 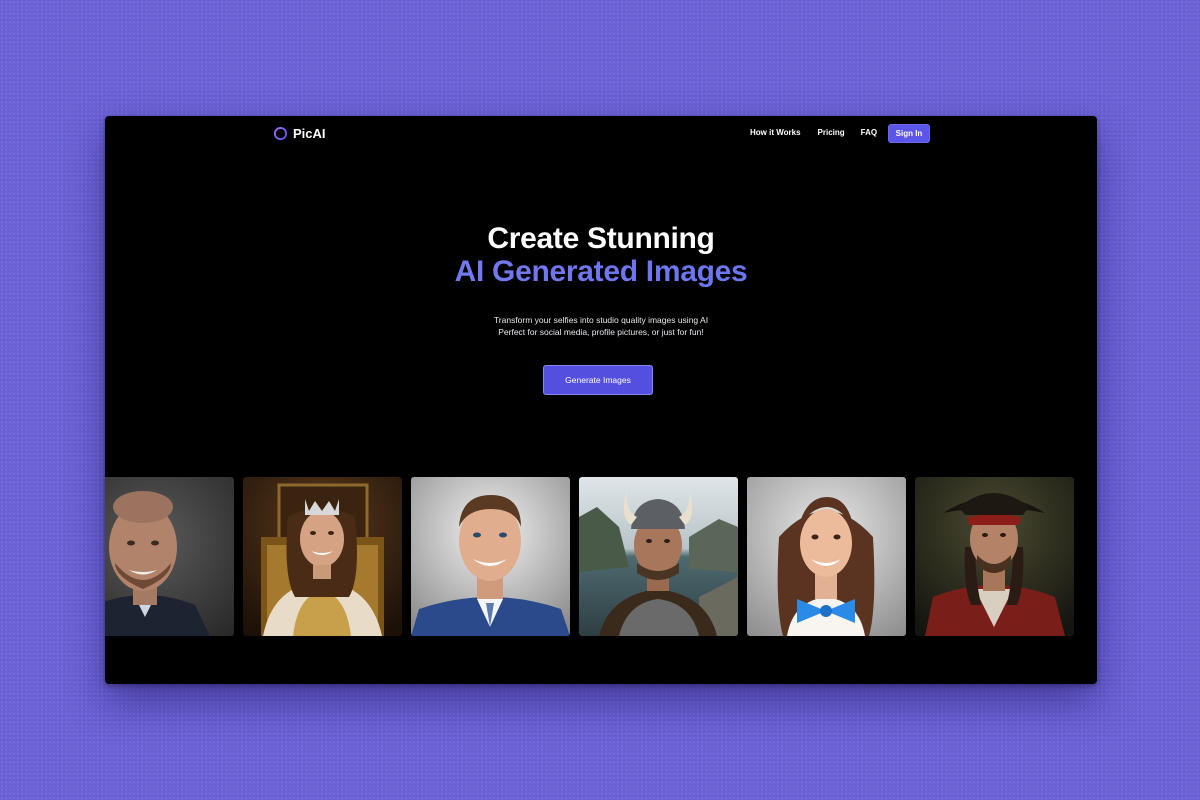 I want to click on gallery-image-headshot, so click(x=490, y=556).